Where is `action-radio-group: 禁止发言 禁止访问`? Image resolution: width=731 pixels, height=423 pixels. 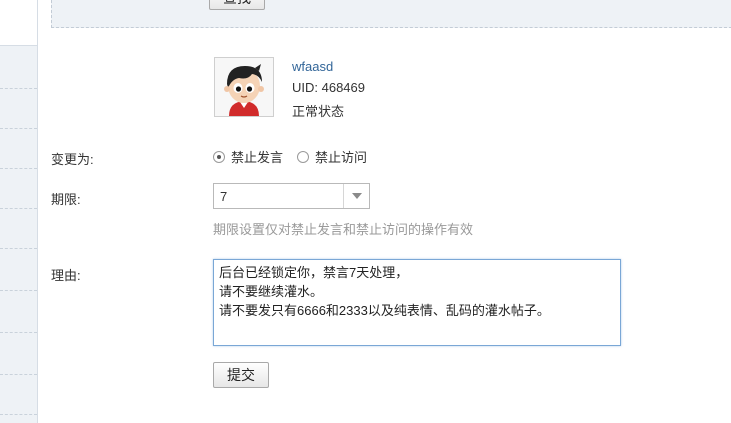
action-radio-group: 禁止发言 禁止访问 is located at coordinates (297, 156).